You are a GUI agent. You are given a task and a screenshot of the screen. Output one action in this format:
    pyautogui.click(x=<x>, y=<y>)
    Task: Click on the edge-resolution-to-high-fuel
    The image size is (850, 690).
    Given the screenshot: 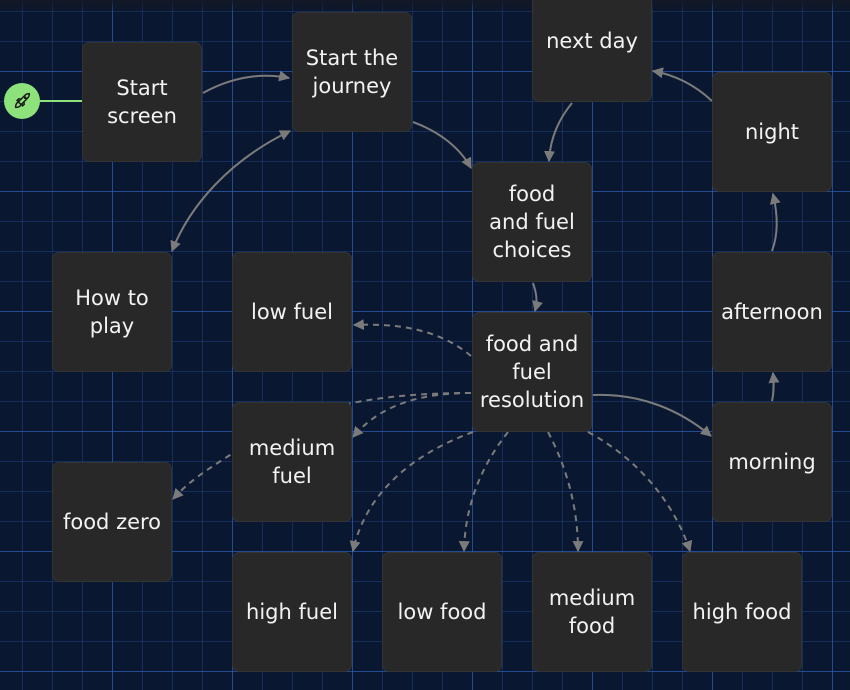 What is the action you would take?
    pyautogui.click(x=411, y=492)
    